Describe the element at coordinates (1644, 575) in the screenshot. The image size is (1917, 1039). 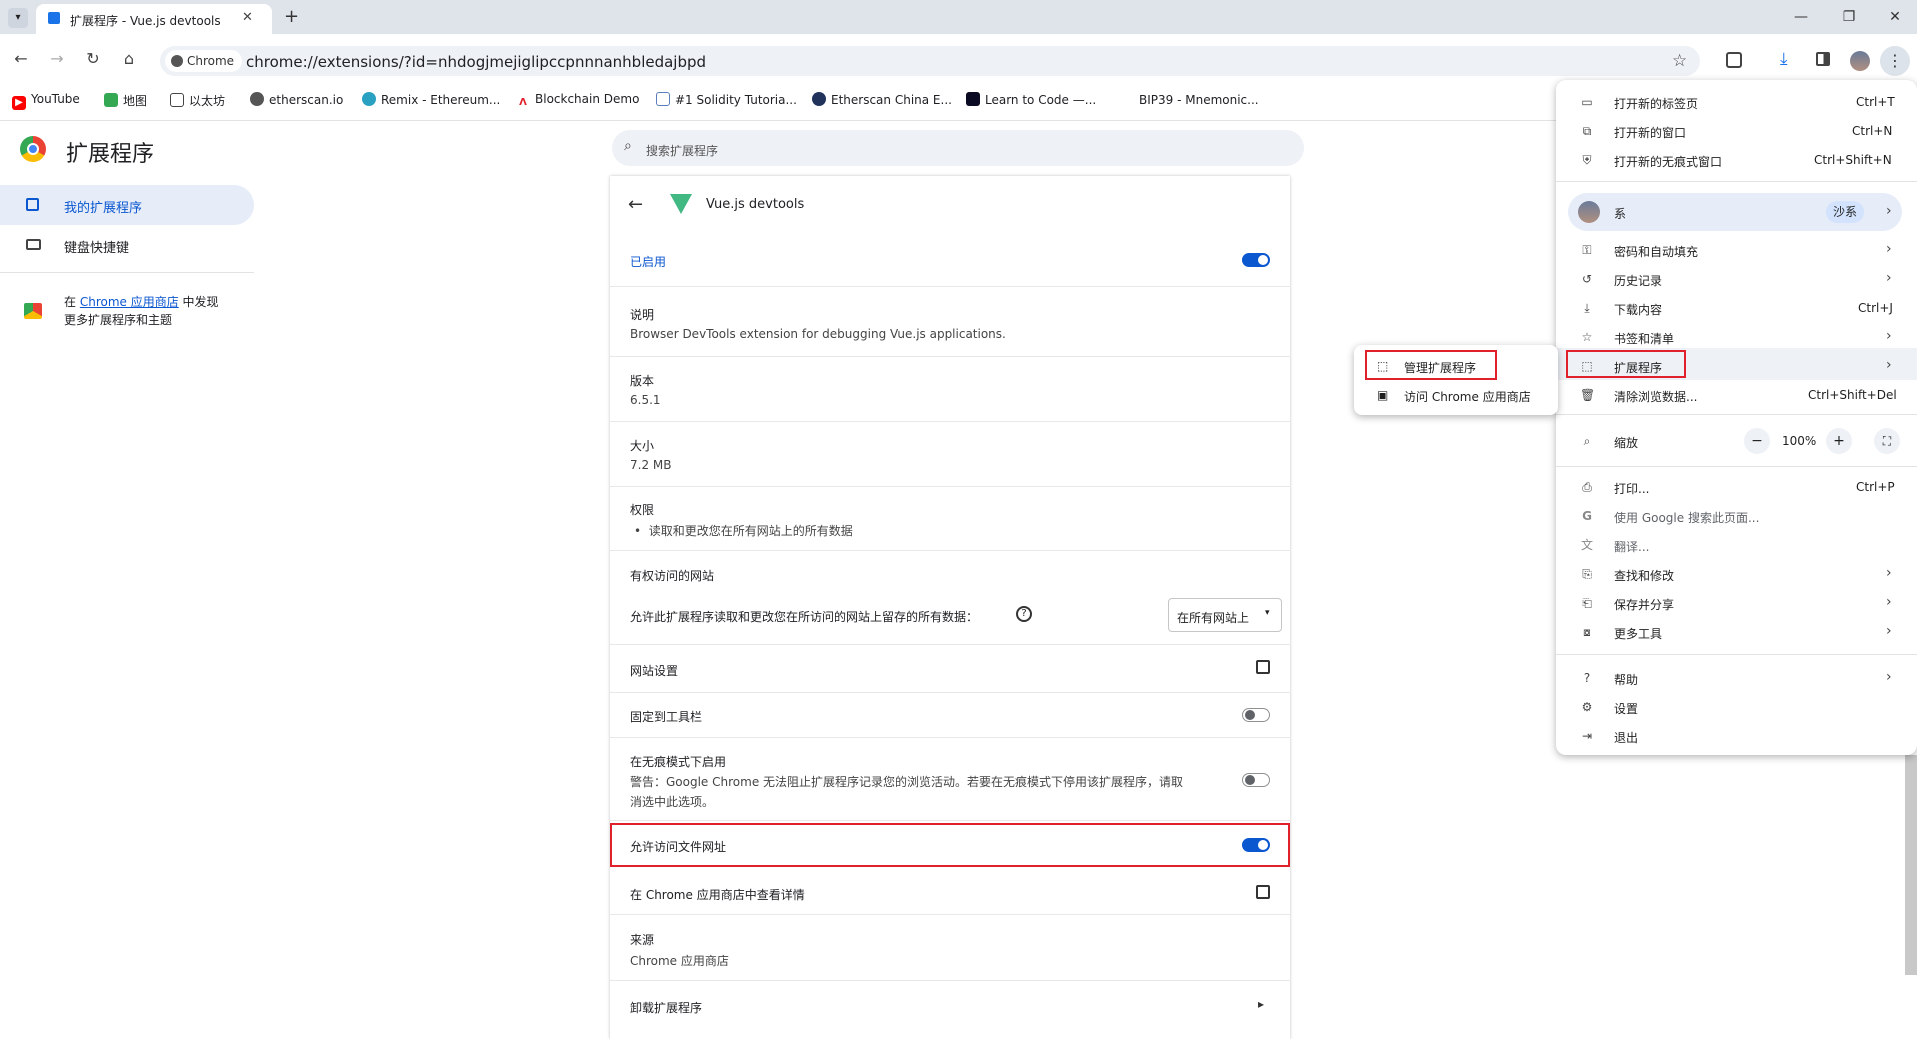
I see `menu-find: 查找和修改` at that location.